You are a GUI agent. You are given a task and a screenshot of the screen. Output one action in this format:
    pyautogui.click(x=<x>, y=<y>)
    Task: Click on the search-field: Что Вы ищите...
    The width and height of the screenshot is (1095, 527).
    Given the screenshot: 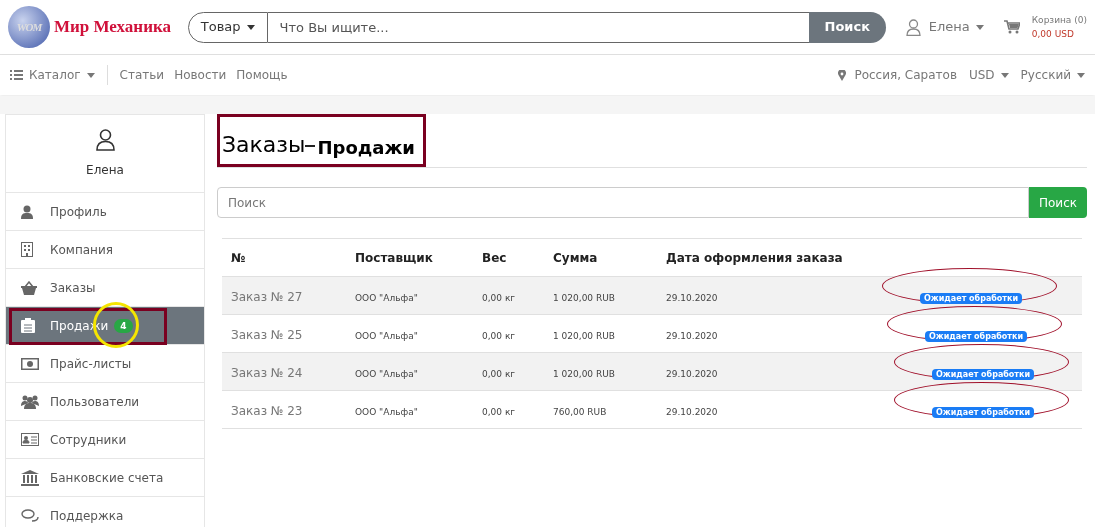 What is the action you would take?
    pyautogui.click(x=538, y=27)
    